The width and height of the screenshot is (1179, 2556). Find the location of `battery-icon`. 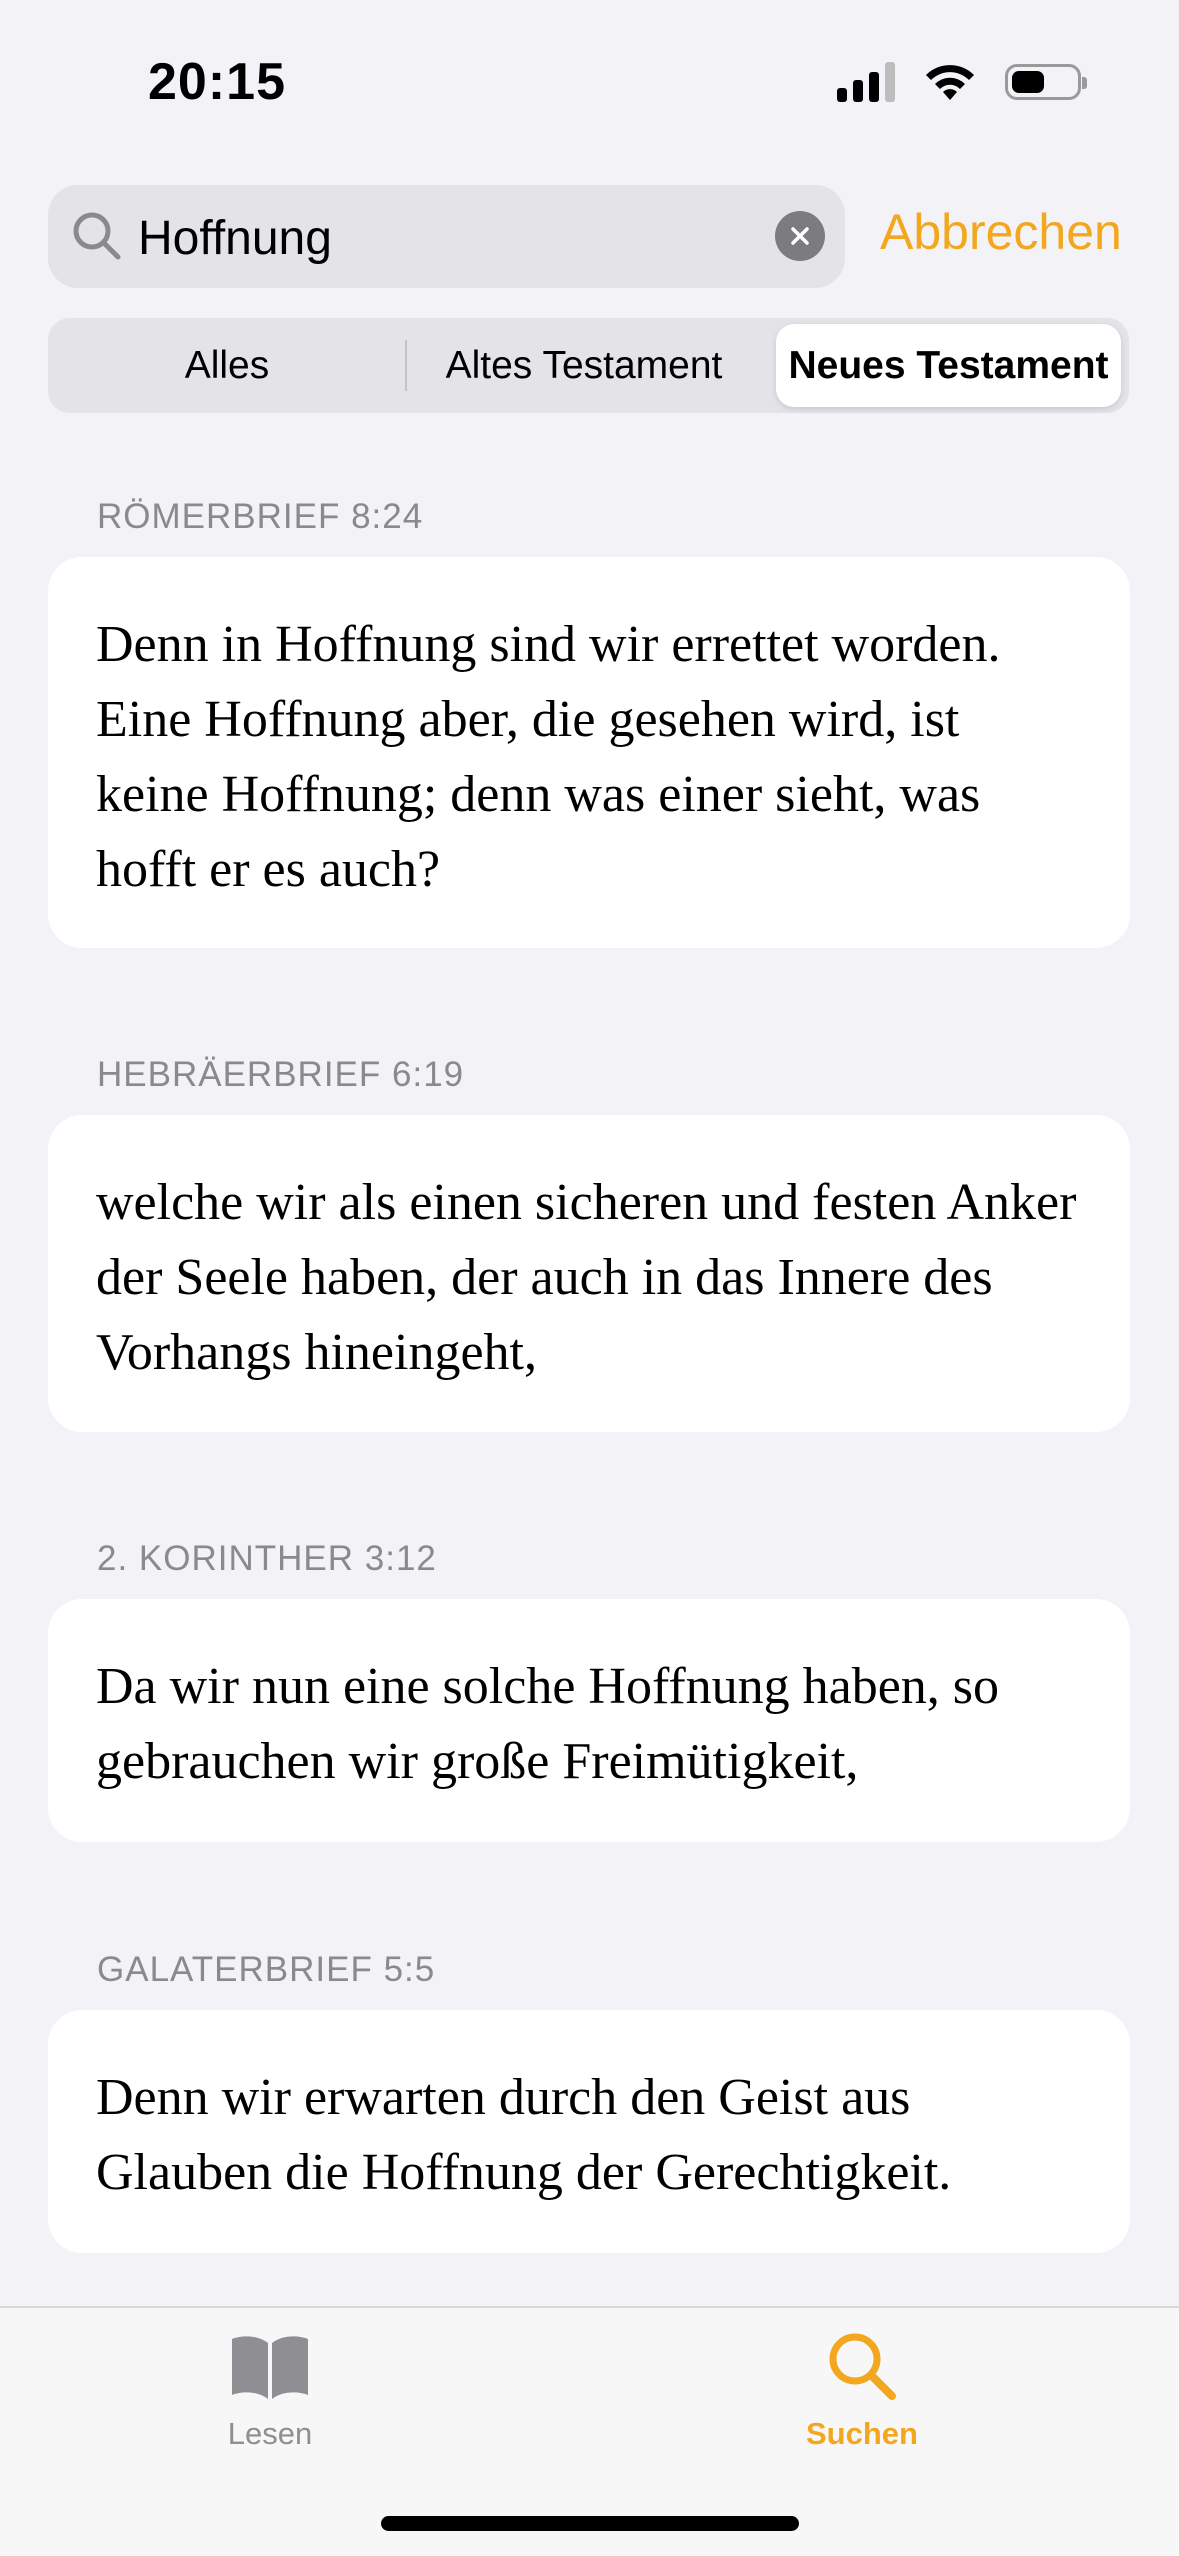

battery-icon is located at coordinates (1046, 82).